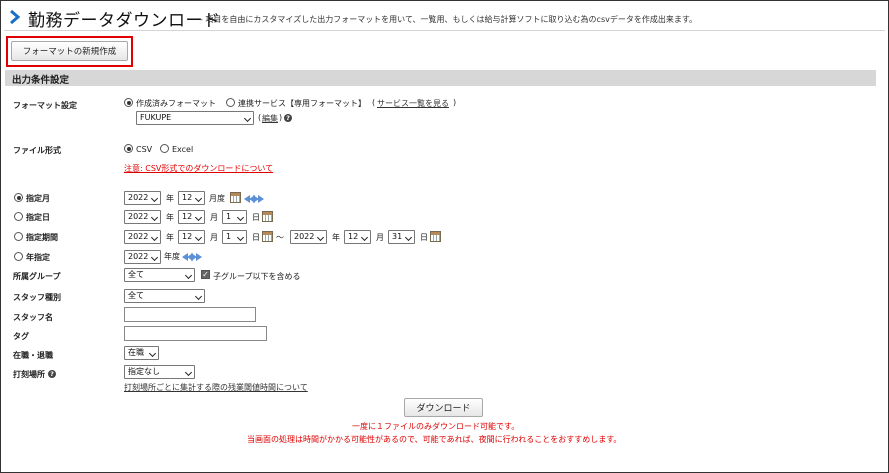  I want to click on month-year-value: 2022, so click(138, 197).